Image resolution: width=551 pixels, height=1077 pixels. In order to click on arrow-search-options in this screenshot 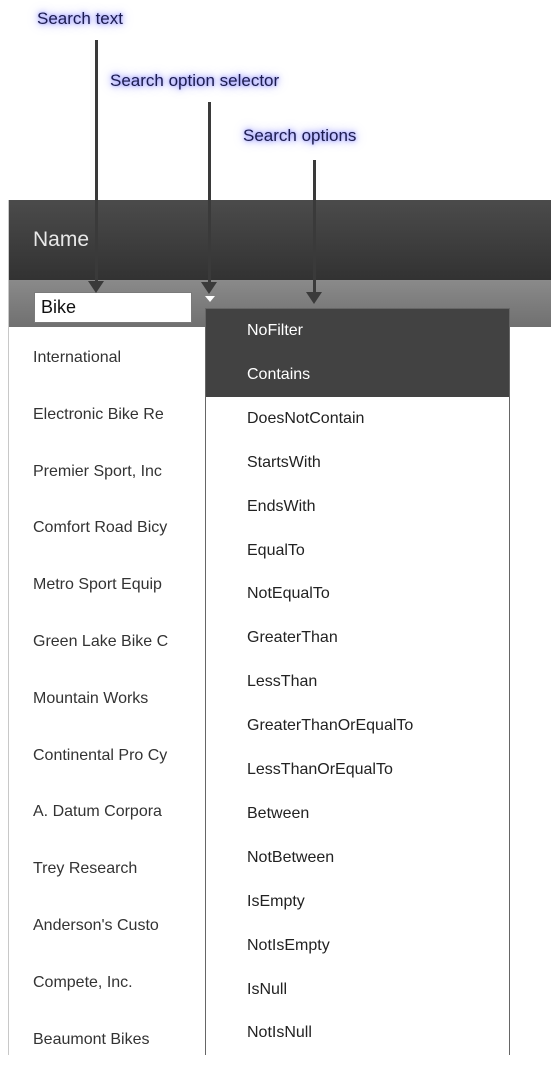, I will do `click(314, 226)`.